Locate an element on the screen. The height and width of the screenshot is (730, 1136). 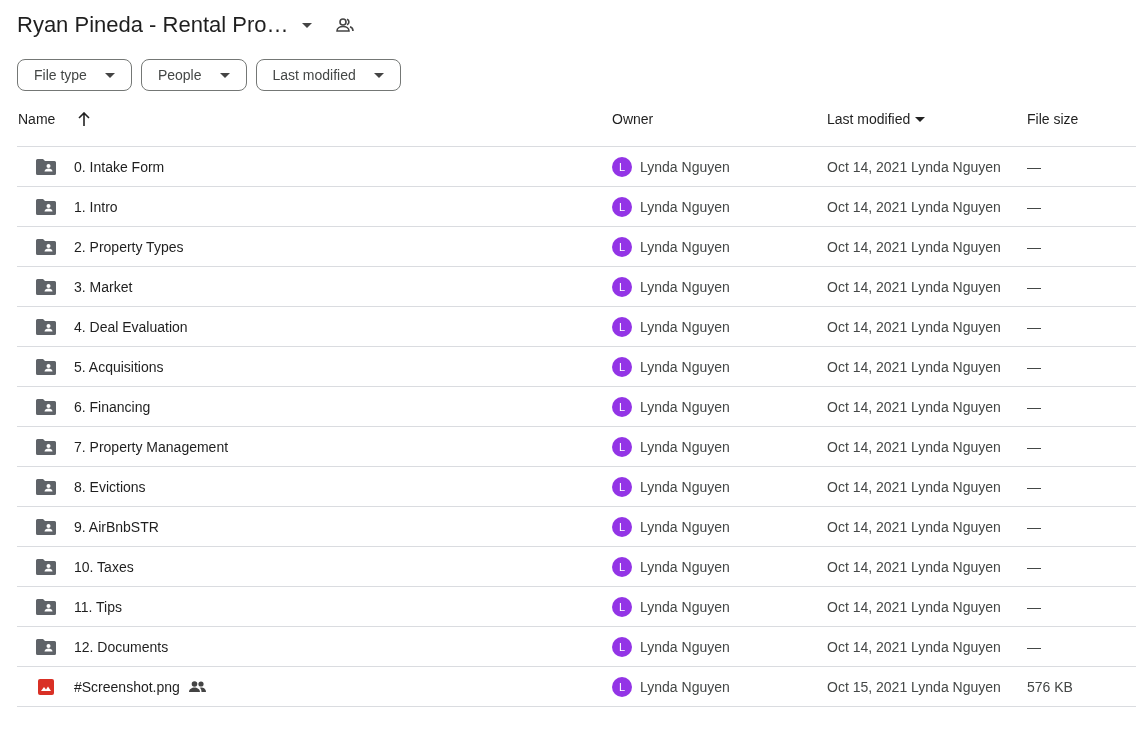
file-name: 7. Property Management is located at coordinates (151, 446).